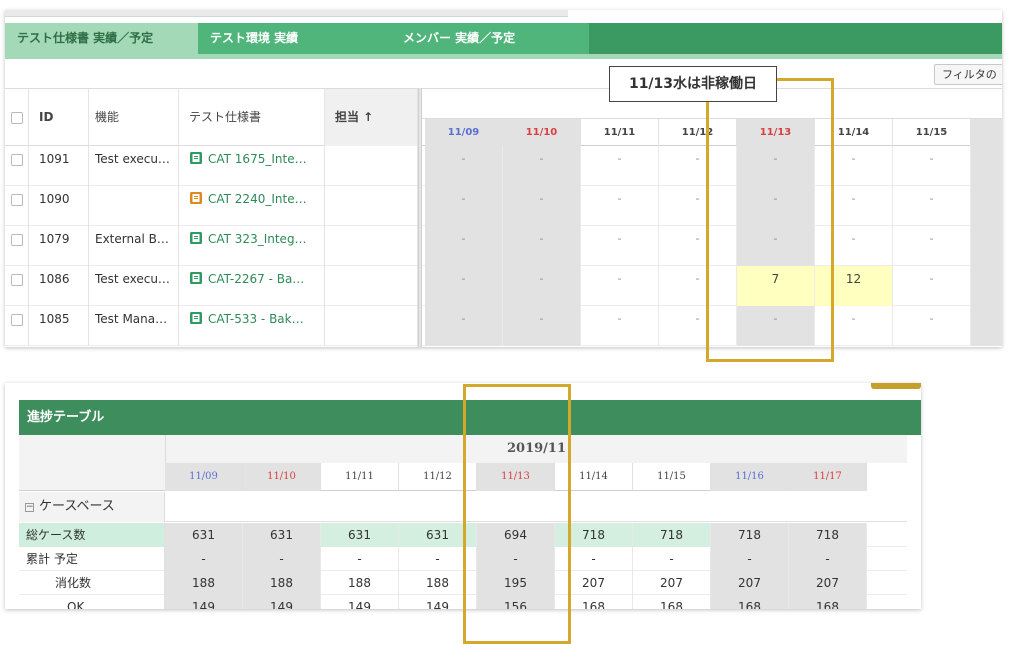 The height and width of the screenshot is (664, 1030). Describe the element at coordinates (59, 117) in the screenshot. I see `column-header-id: ID` at that location.